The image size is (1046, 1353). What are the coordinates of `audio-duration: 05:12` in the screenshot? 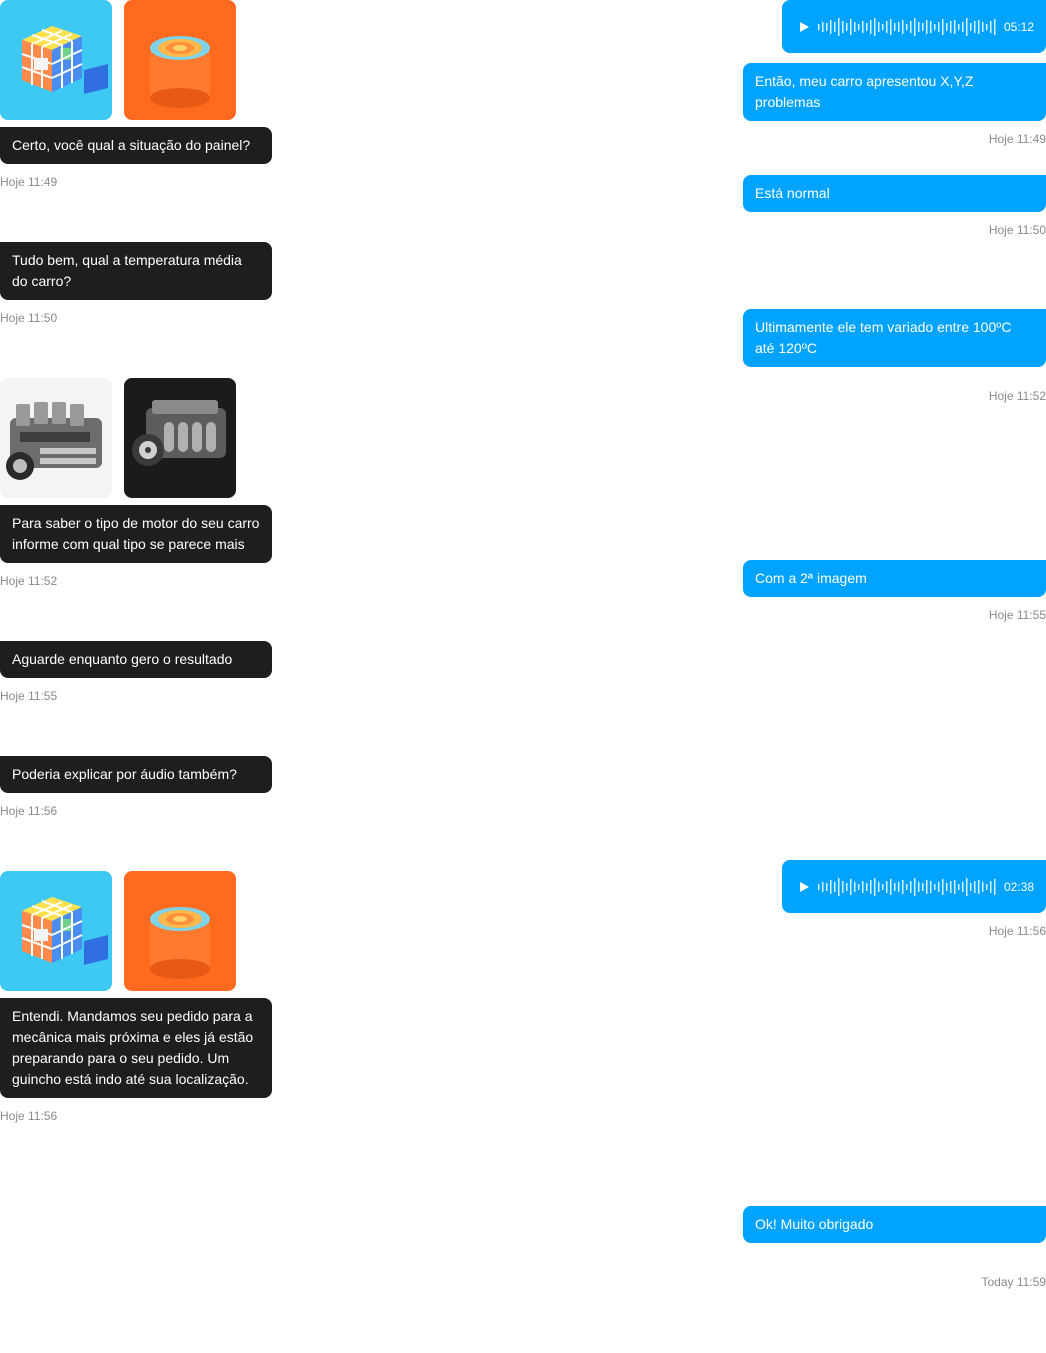 It's located at (1018, 26).